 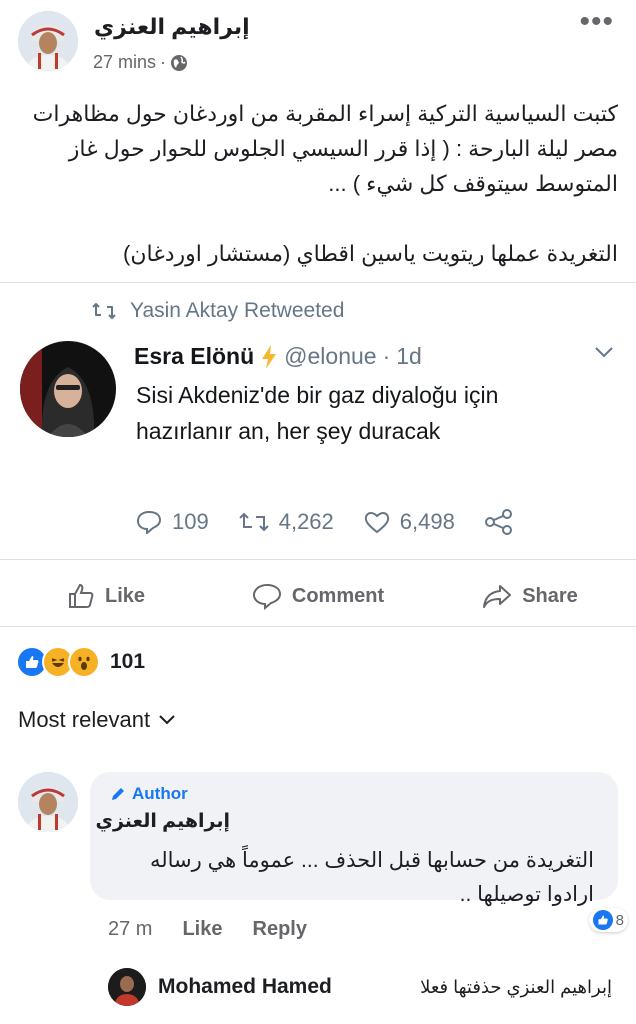 What do you see at coordinates (118, 794) in the screenshot?
I see `pencil-icon` at bounding box center [118, 794].